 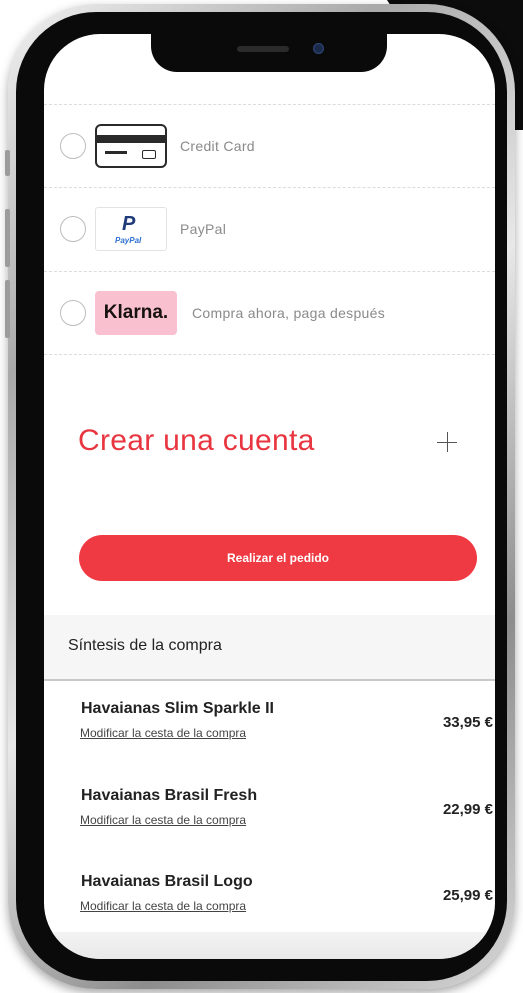 I want to click on payment-option-paypal: P PayPal PayPal, so click(x=269, y=229).